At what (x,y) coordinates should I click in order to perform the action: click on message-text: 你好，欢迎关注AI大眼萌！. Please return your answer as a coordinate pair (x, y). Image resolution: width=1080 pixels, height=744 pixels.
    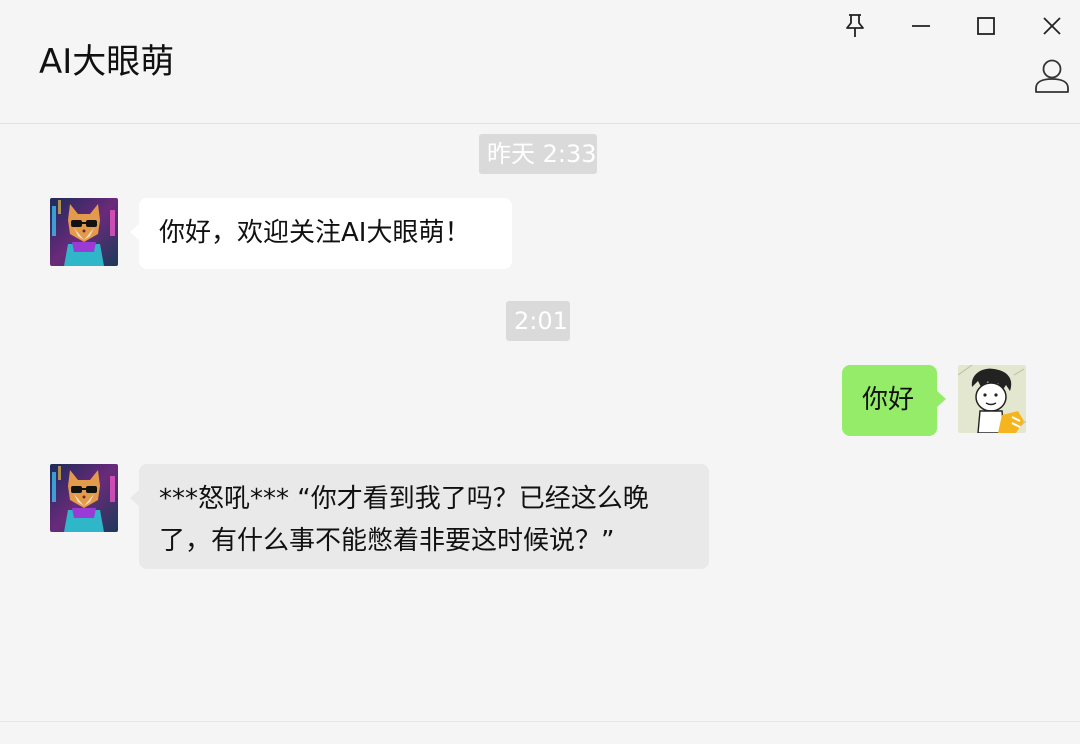
    Looking at the image, I should click on (315, 233).